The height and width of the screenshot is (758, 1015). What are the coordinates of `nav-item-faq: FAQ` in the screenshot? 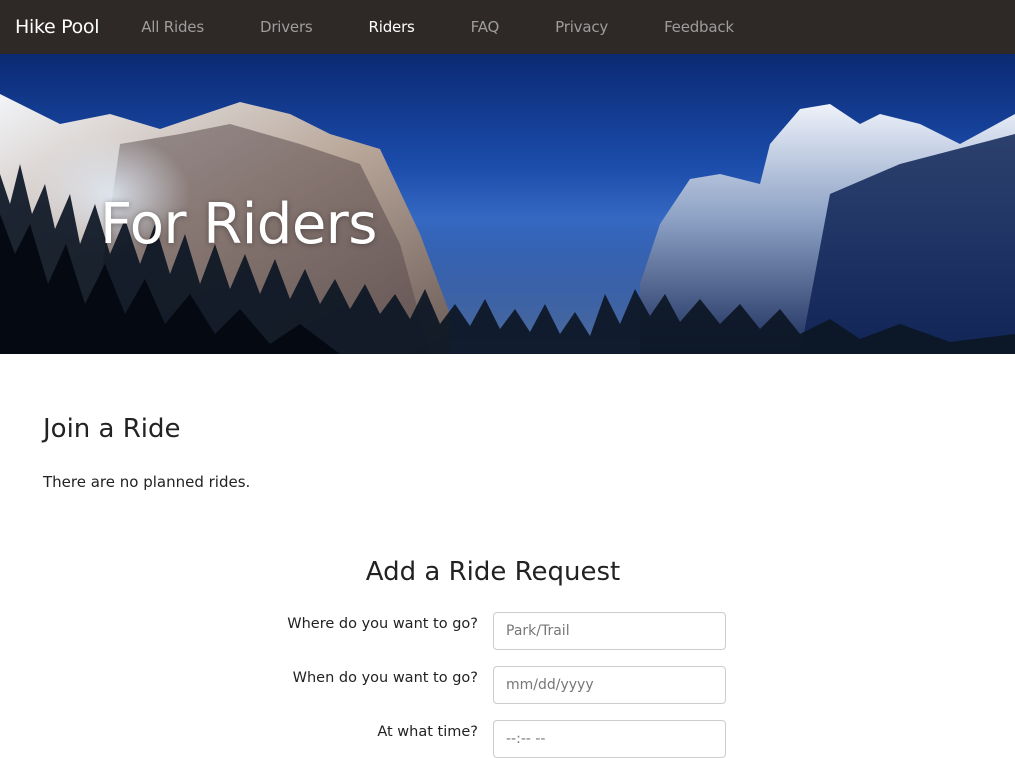 It's located at (485, 27).